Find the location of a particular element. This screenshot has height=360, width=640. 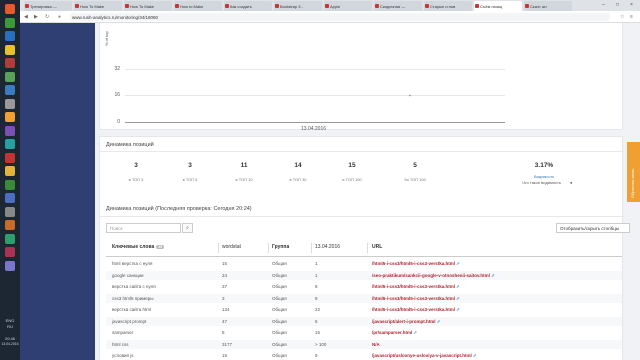

col-header-url: URL is located at coordinates (377, 247).